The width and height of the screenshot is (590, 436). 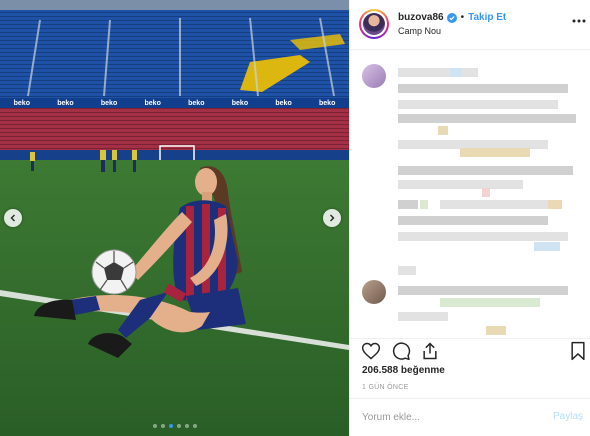 I want to click on heart-icon, so click(x=371, y=351).